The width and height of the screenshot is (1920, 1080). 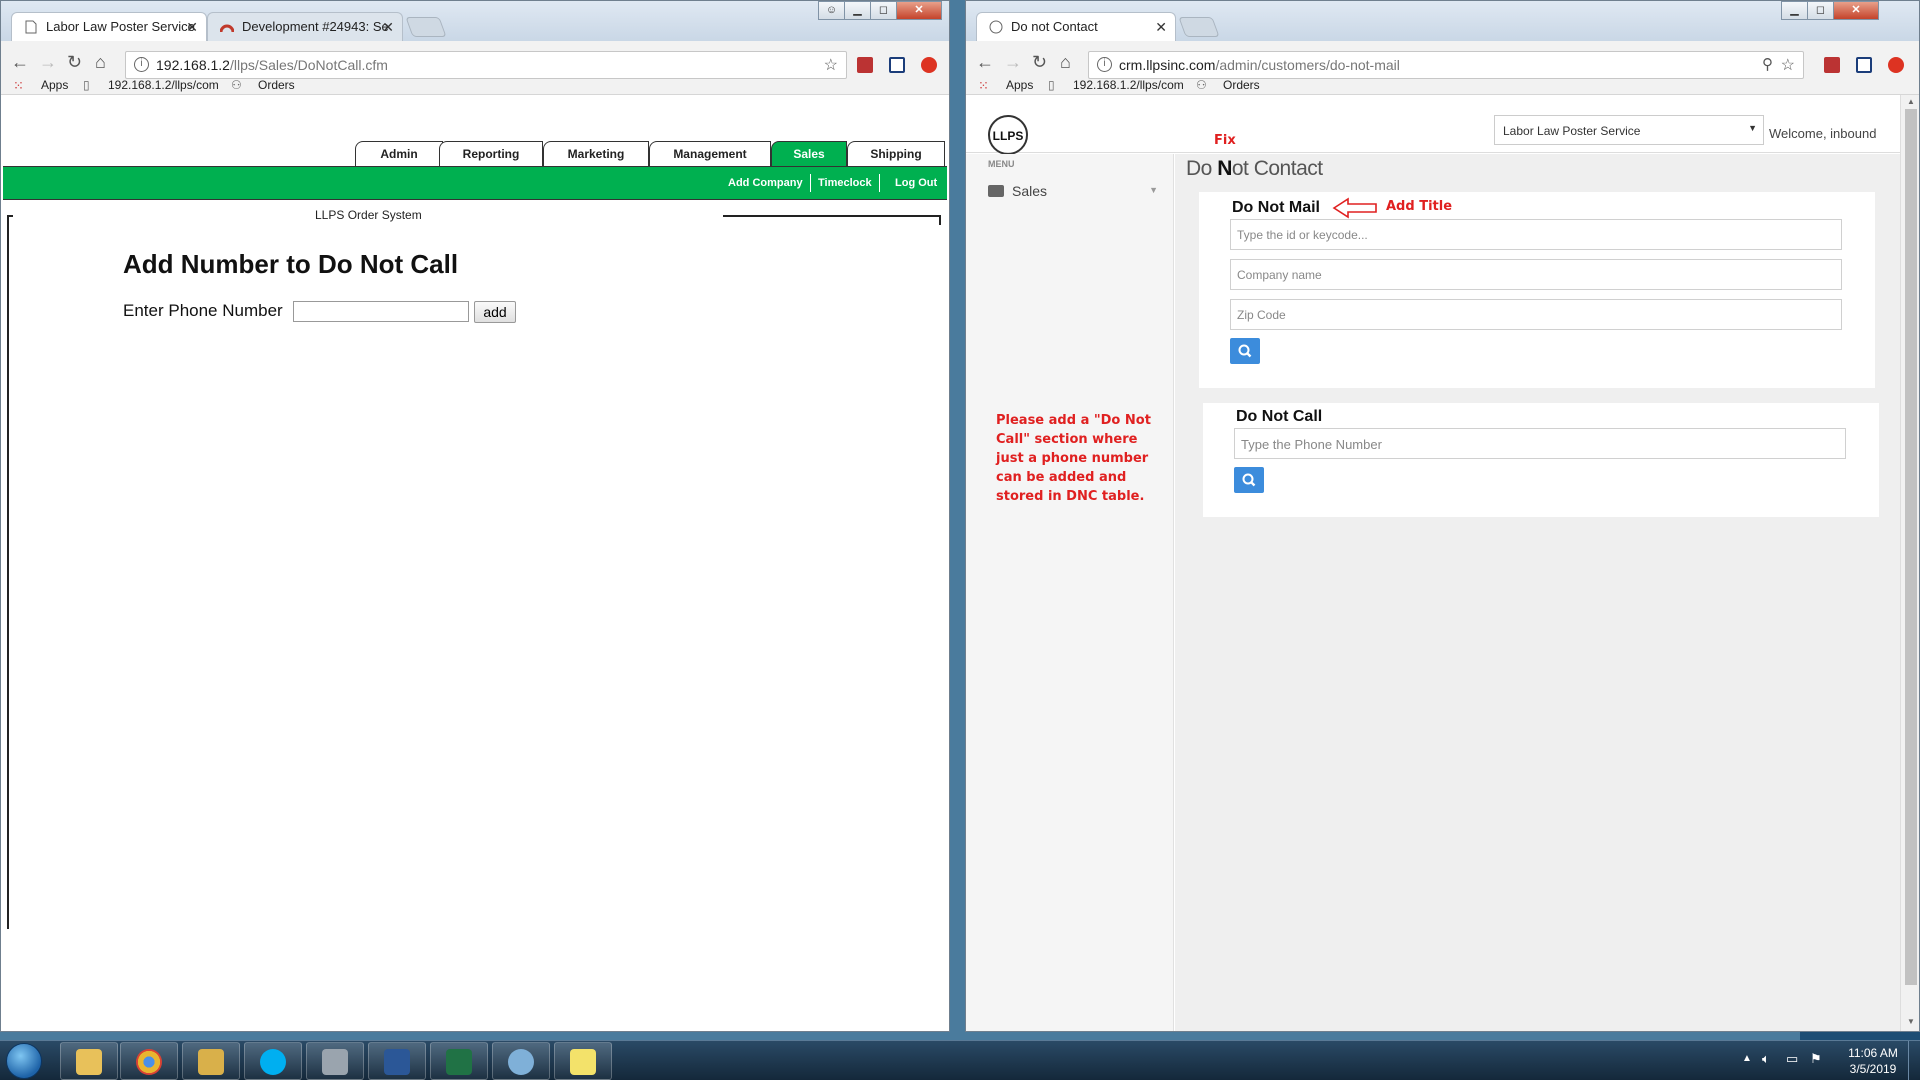 What do you see at coordinates (1914, 1060) in the screenshot?
I see `show-desktop-button` at bounding box center [1914, 1060].